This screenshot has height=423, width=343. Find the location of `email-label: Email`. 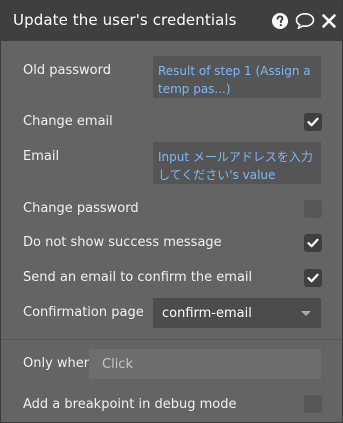

email-label: Email is located at coordinates (41, 156).